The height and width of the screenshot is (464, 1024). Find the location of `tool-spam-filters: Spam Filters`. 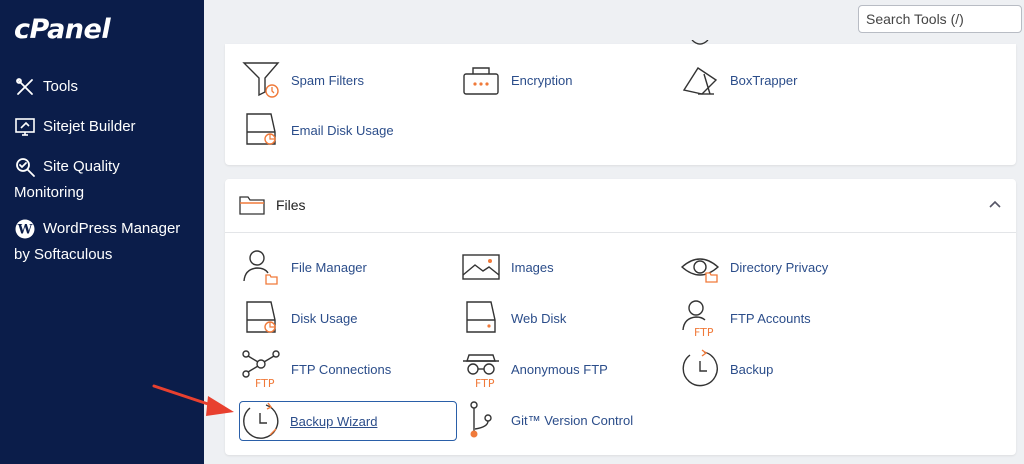

tool-spam-filters: Spam Filters is located at coordinates (302, 80).